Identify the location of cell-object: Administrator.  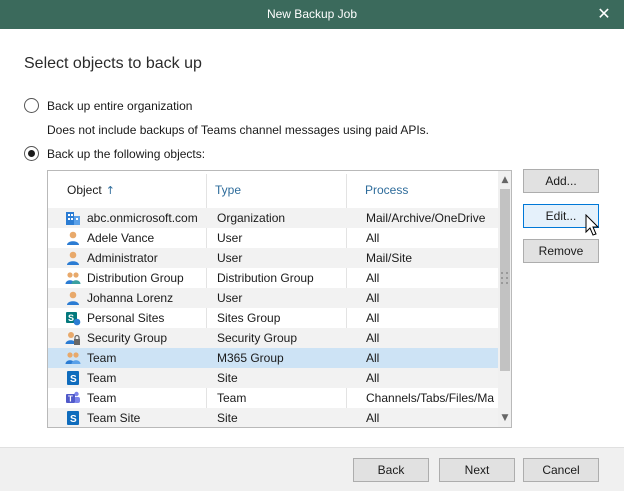
(122, 258).